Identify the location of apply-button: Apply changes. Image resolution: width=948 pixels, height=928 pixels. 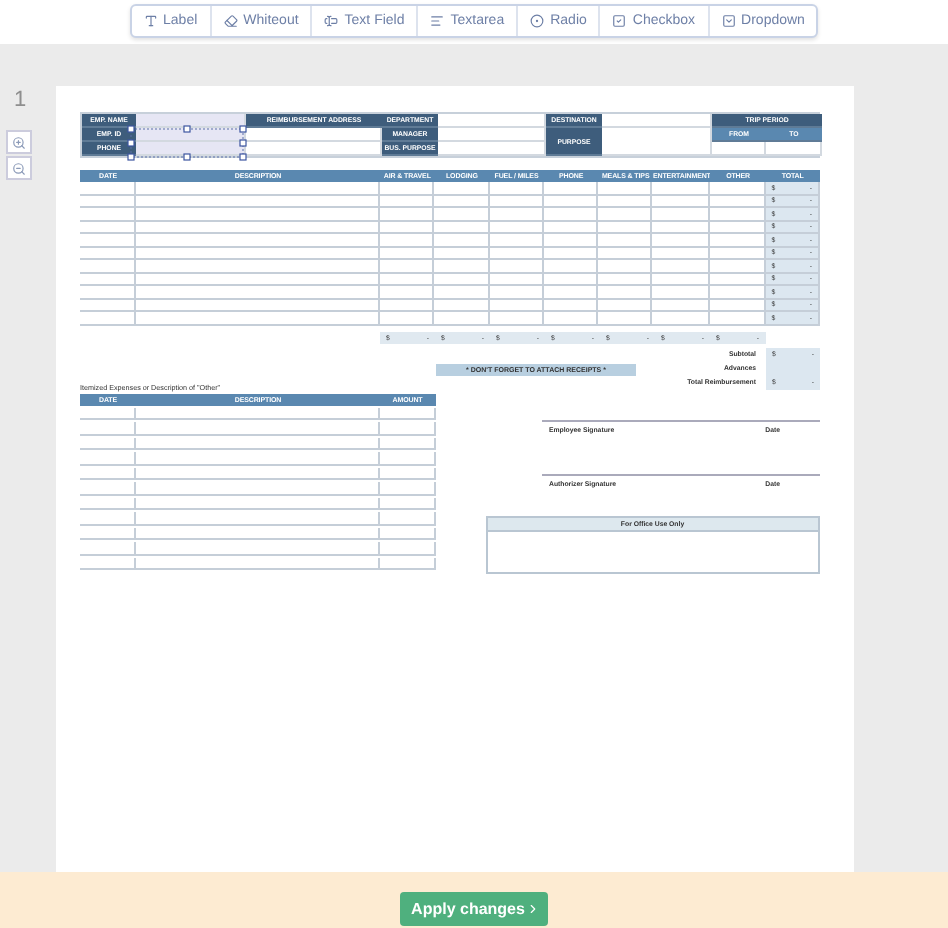
(474, 908).